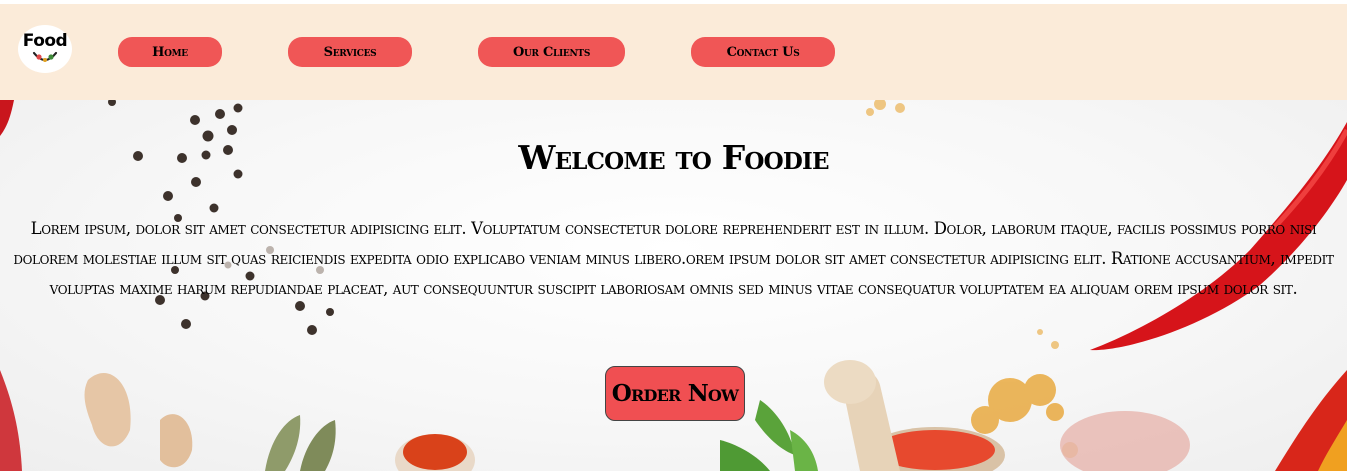 Image resolution: width=1347 pixels, height=471 pixels. I want to click on food-logo-icon: Food, so click(45, 49).